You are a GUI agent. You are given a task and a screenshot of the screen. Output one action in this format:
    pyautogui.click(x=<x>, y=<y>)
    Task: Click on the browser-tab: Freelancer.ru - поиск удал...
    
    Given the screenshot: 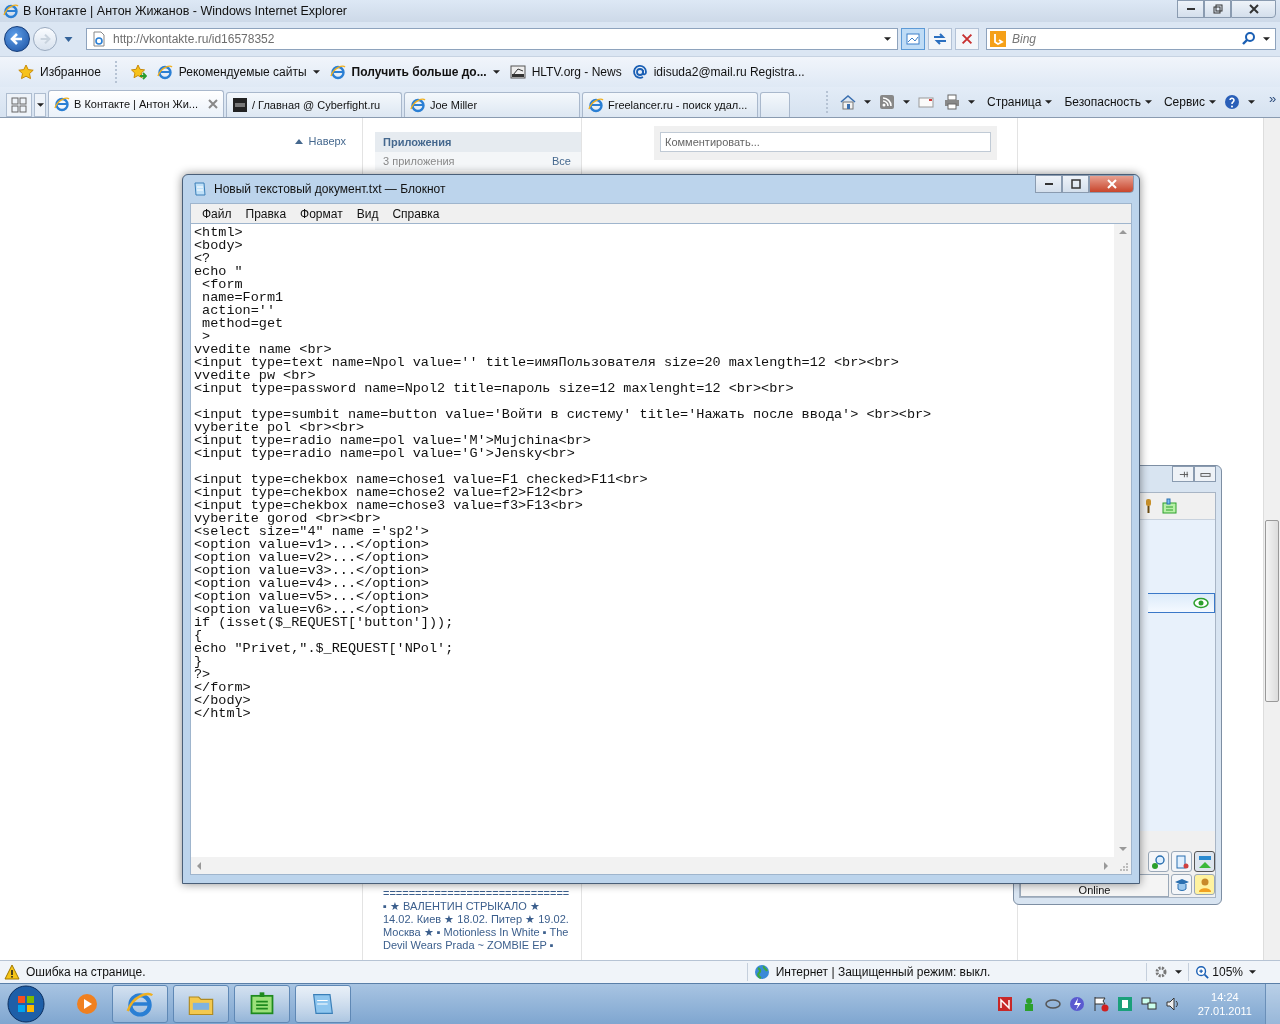 What is the action you would take?
    pyautogui.click(x=670, y=104)
    